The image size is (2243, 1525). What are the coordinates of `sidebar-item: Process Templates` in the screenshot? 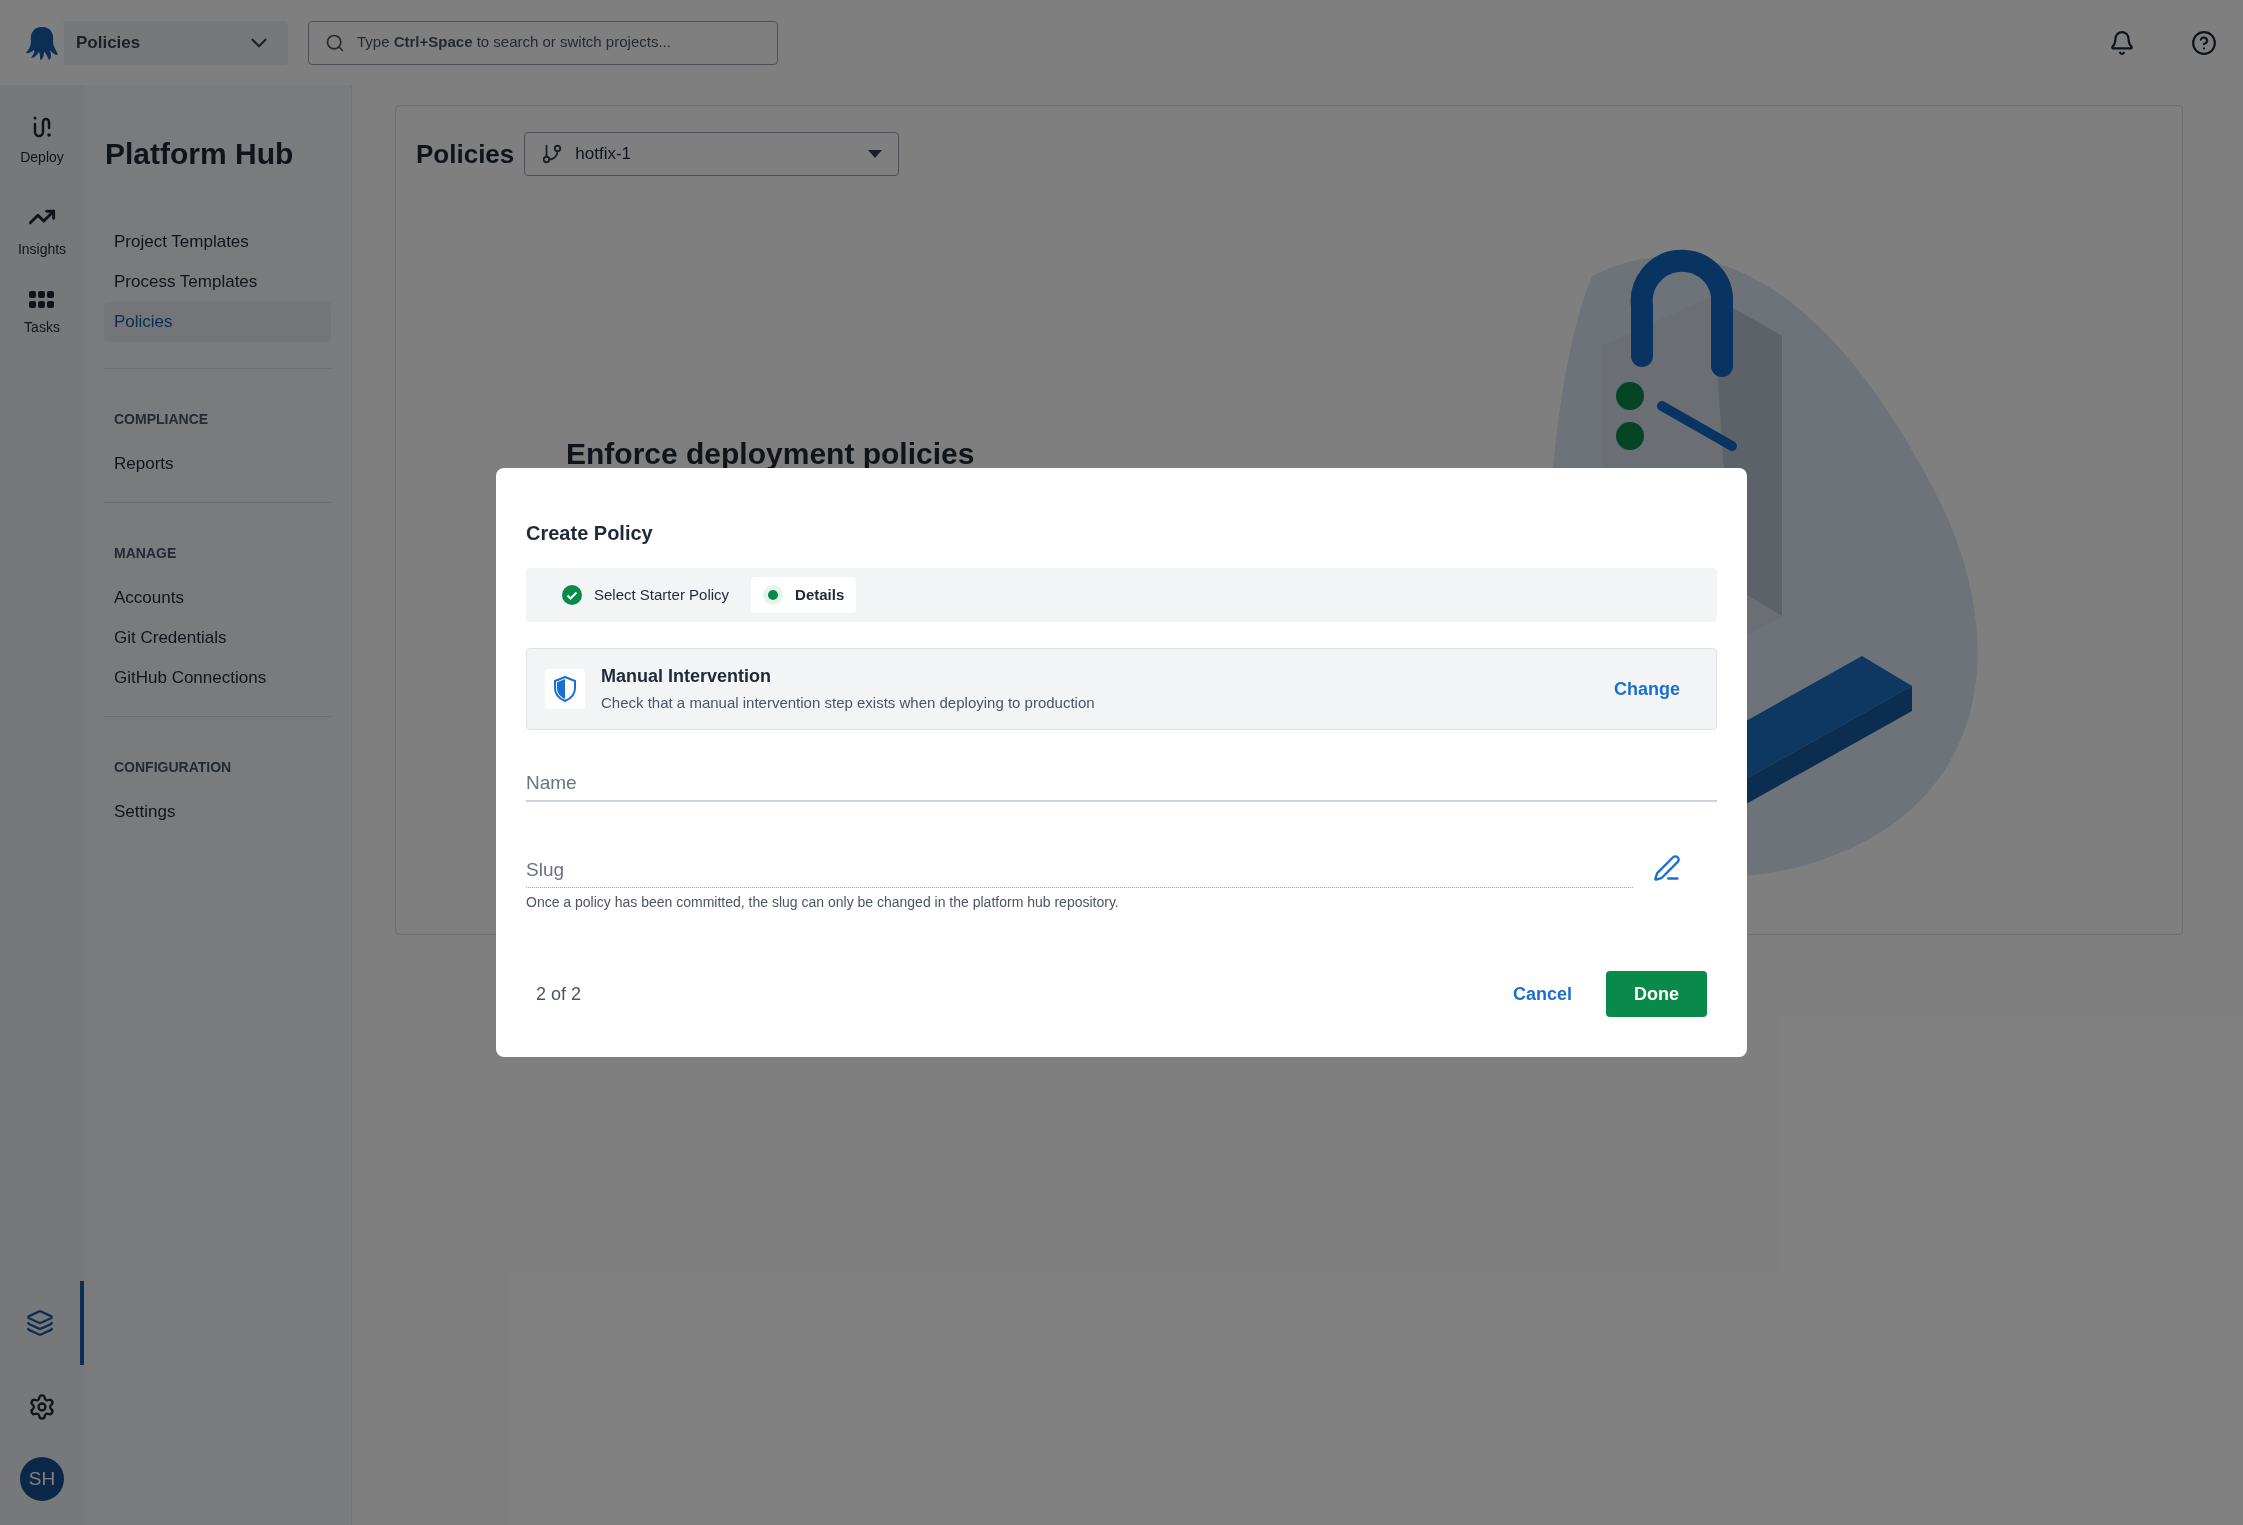 It's located at (217, 282).